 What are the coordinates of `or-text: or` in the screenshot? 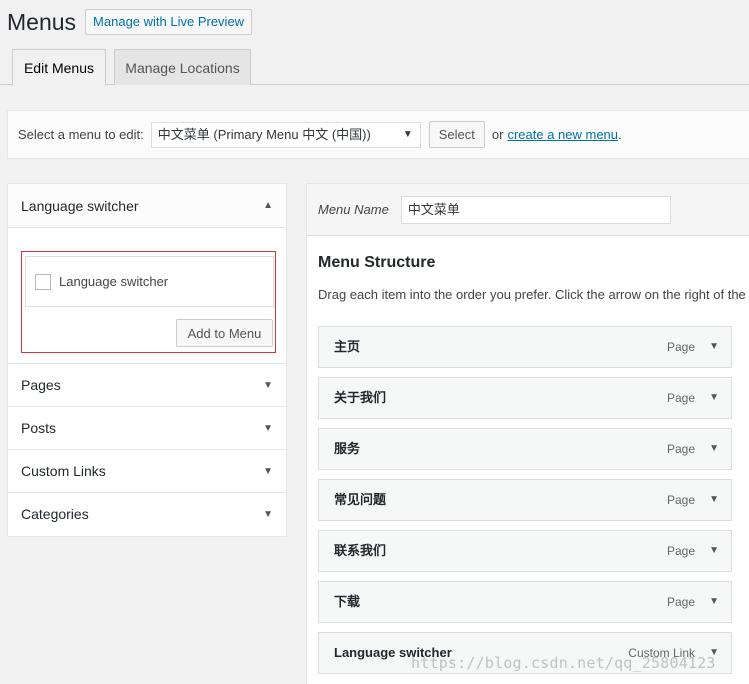 It's located at (497, 134).